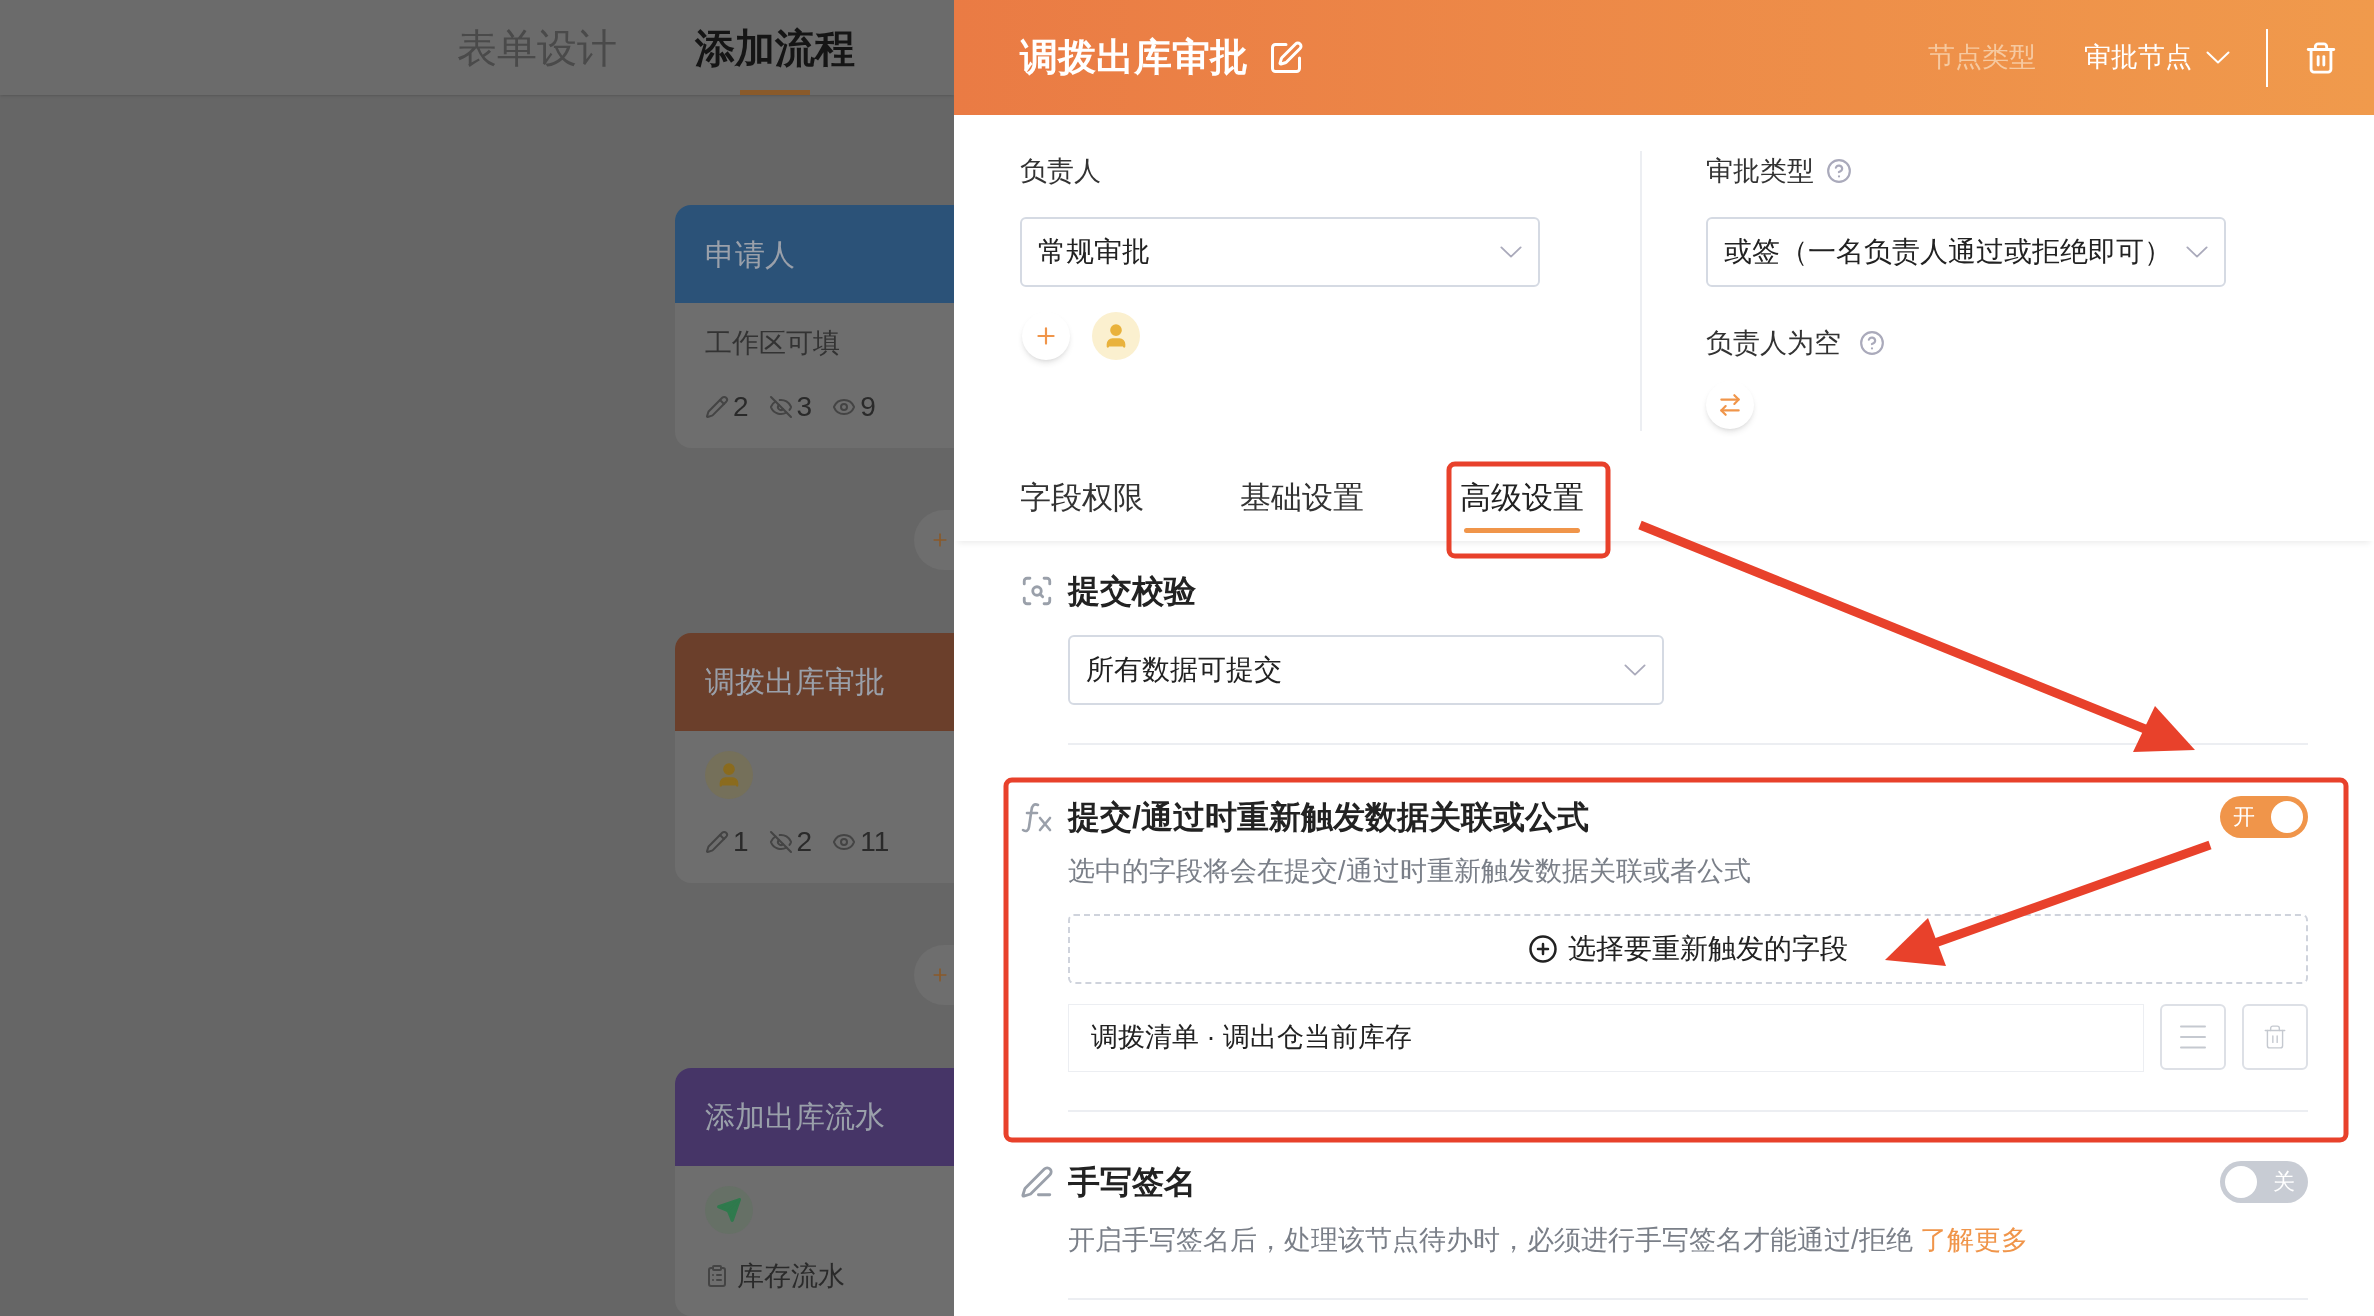 This screenshot has height=1316, width=2374. Describe the element at coordinates (795, 682) in the screenshot. I see `node-title: 调拨出库审批` at that location.